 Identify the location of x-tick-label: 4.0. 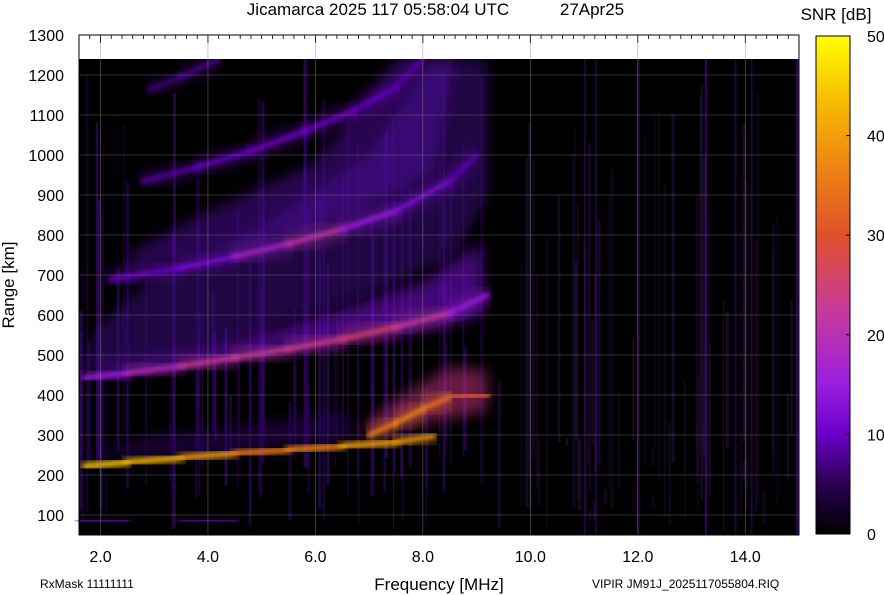
(208, 557).